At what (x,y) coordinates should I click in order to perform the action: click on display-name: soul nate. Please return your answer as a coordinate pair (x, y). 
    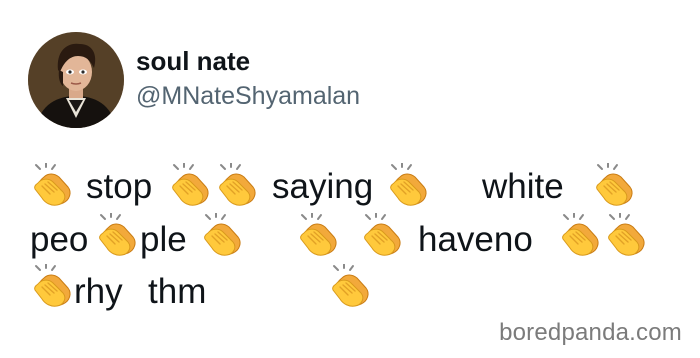
    Looking at the image, I should click on (193, 61).